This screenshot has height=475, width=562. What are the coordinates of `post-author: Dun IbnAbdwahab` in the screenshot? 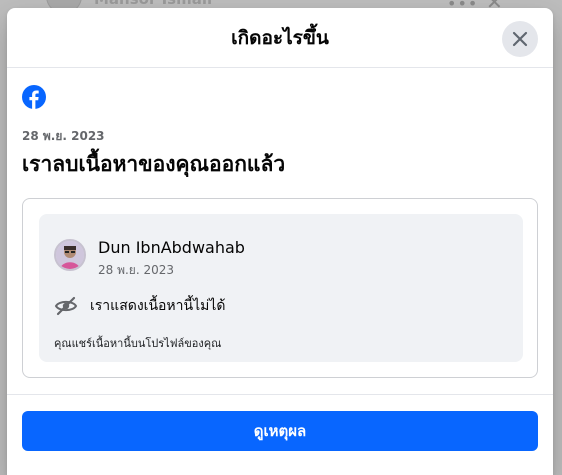 It's located at (171, 247).